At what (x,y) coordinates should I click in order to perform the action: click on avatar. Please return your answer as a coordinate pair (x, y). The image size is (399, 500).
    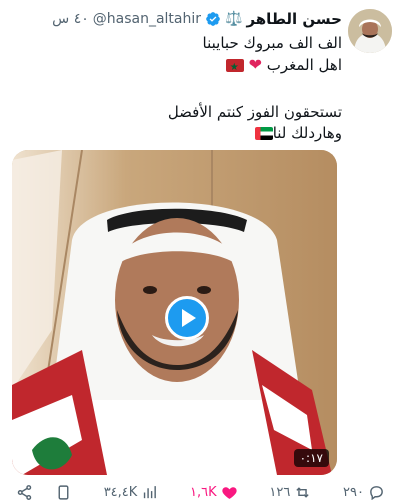
    Looking at the image, I should click on (370, 31).